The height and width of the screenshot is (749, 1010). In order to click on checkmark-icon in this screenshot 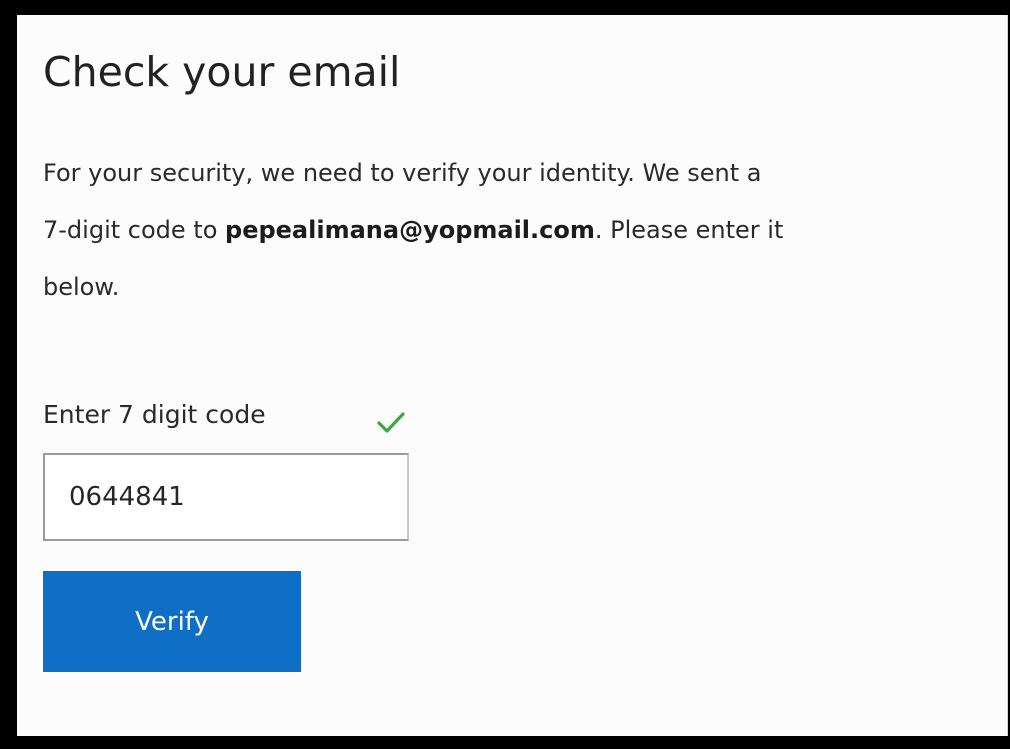, I will do `click(391, 422)`.